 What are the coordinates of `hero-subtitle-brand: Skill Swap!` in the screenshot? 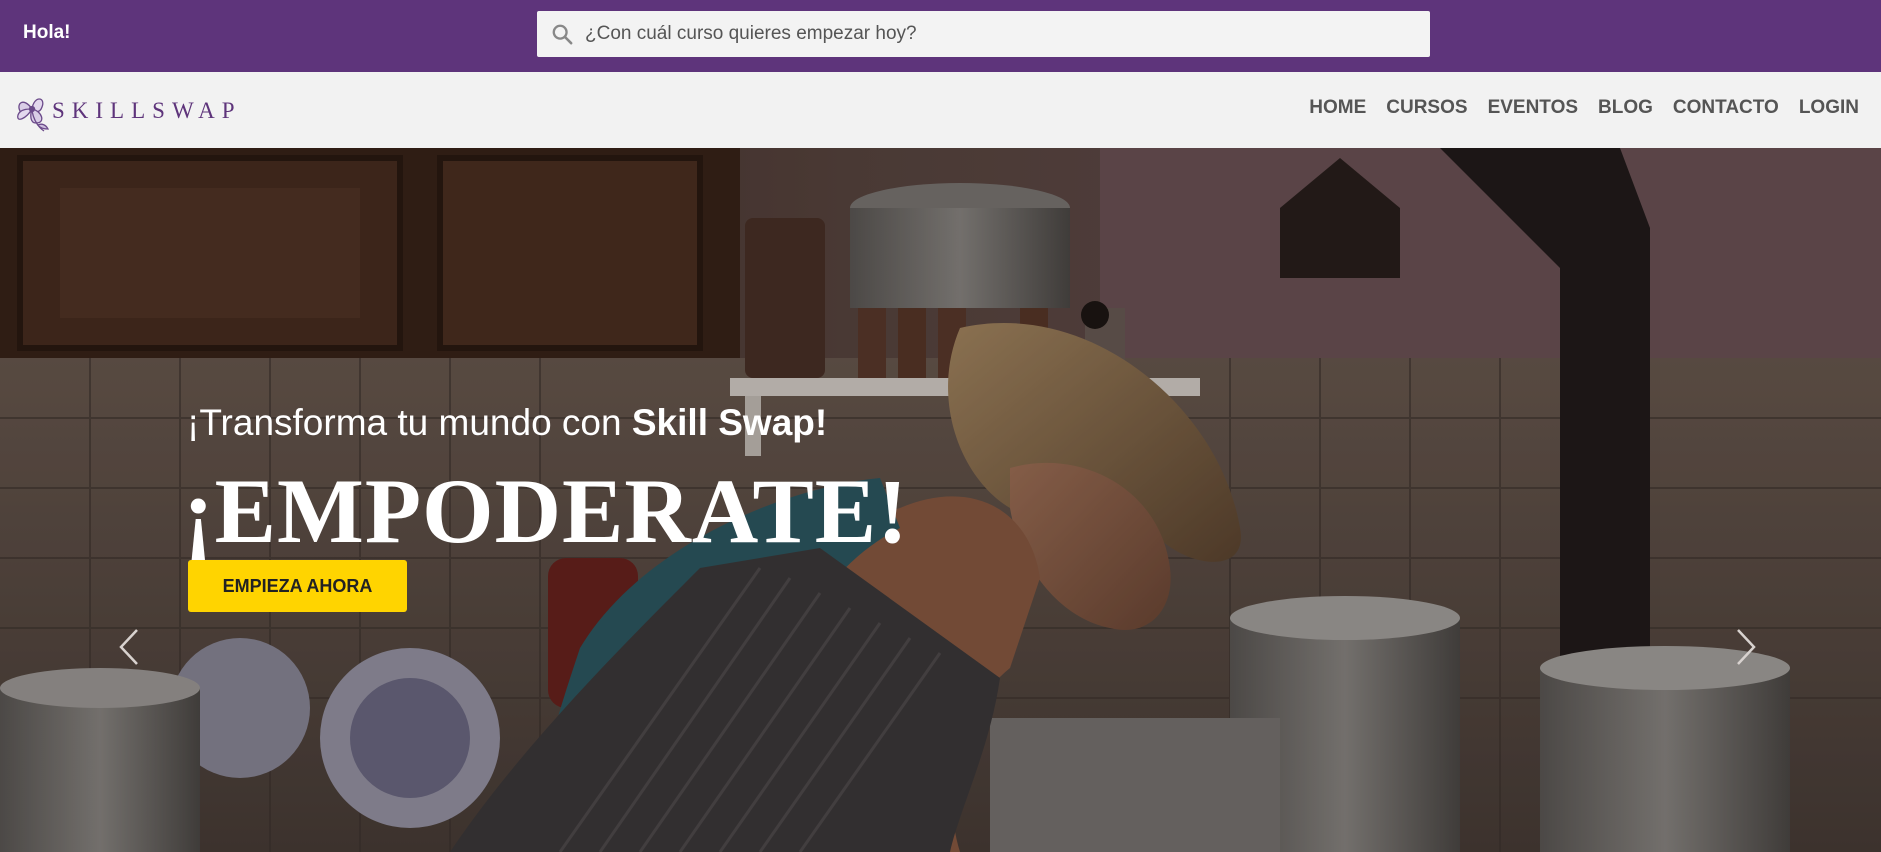 It's located at (729, 422).